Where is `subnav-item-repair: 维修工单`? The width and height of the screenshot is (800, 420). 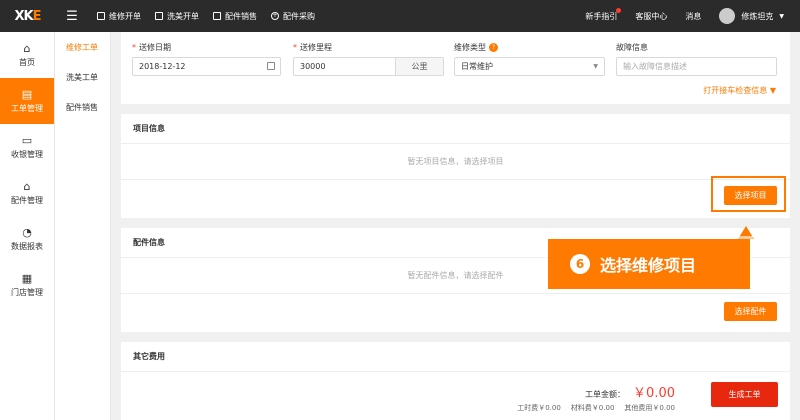
subnav-item-repair: 维修工单 is located at coordinates (82, 47).